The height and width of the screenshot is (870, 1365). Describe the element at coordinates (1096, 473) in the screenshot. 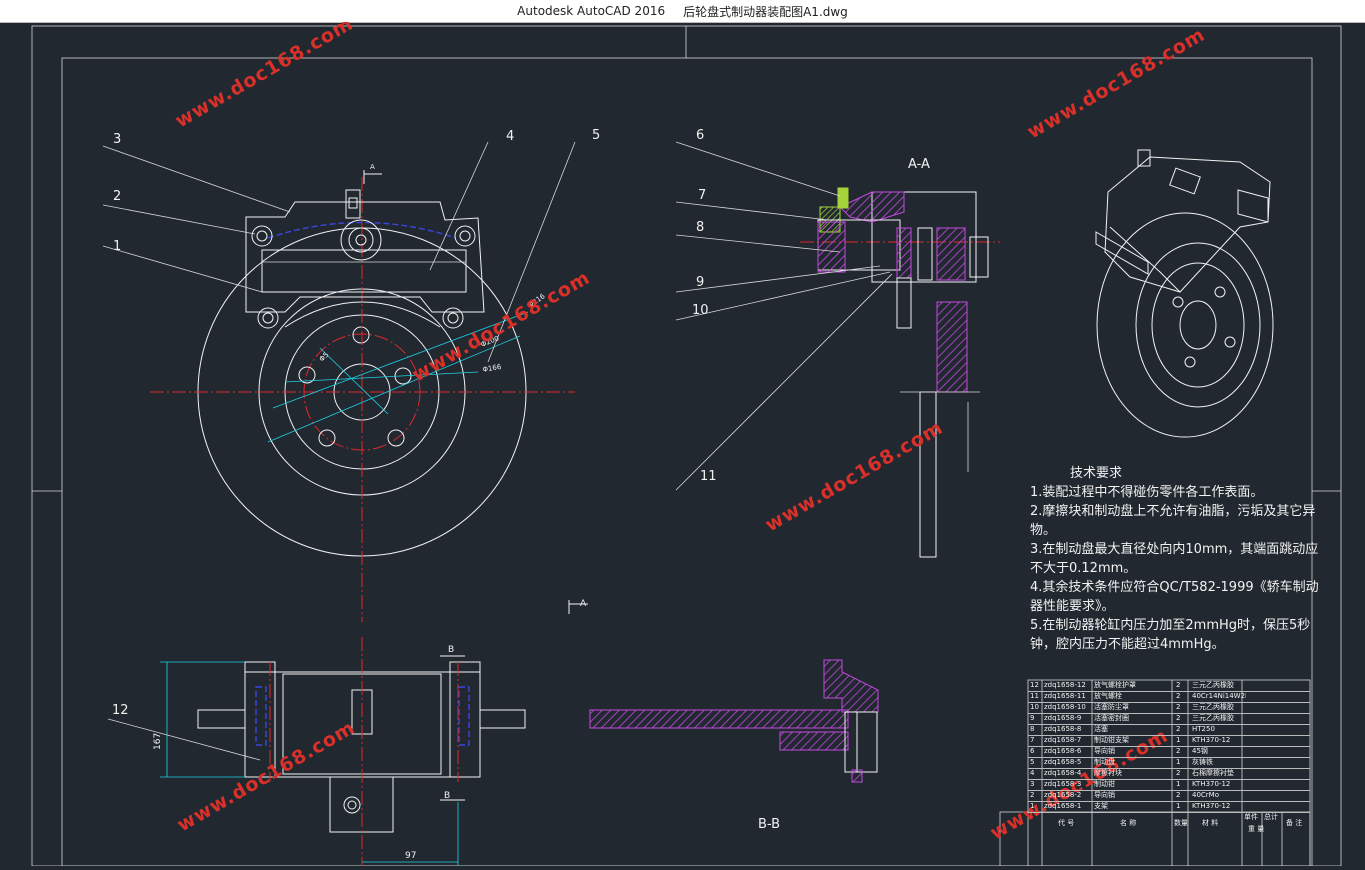

I see `tech-title: 技术要求` at that location.